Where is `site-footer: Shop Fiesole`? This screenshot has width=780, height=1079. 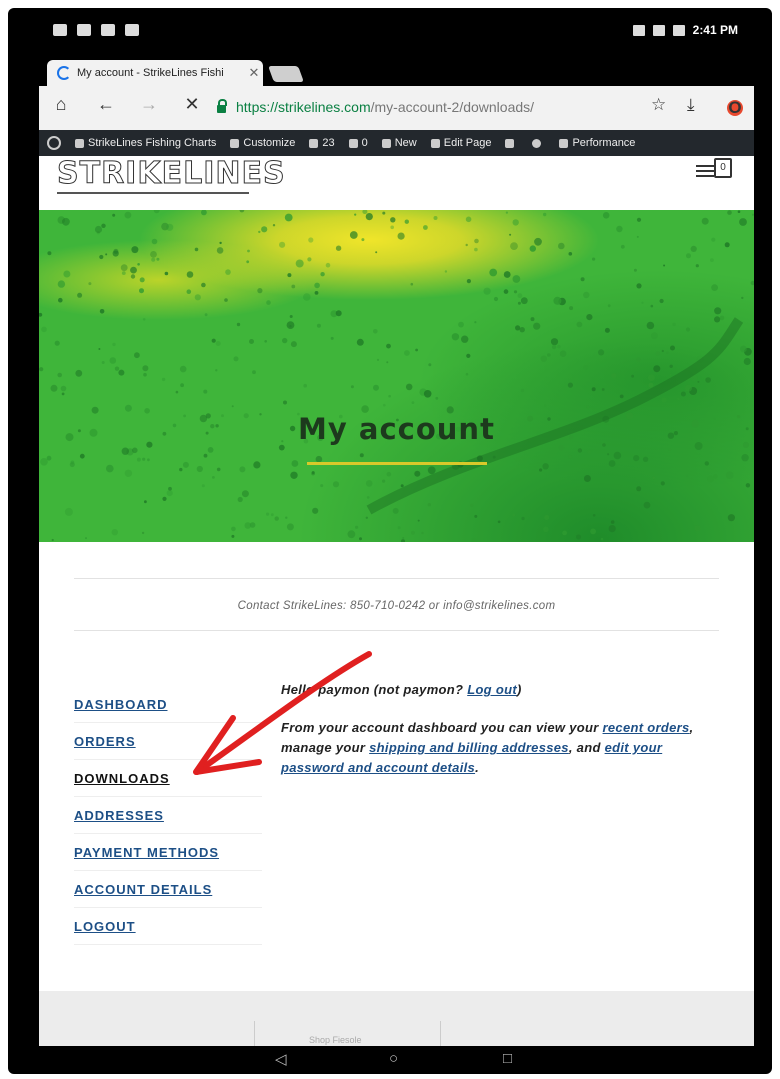 site-footer: Shop Fiesole is located at coordinates (396, 1018).